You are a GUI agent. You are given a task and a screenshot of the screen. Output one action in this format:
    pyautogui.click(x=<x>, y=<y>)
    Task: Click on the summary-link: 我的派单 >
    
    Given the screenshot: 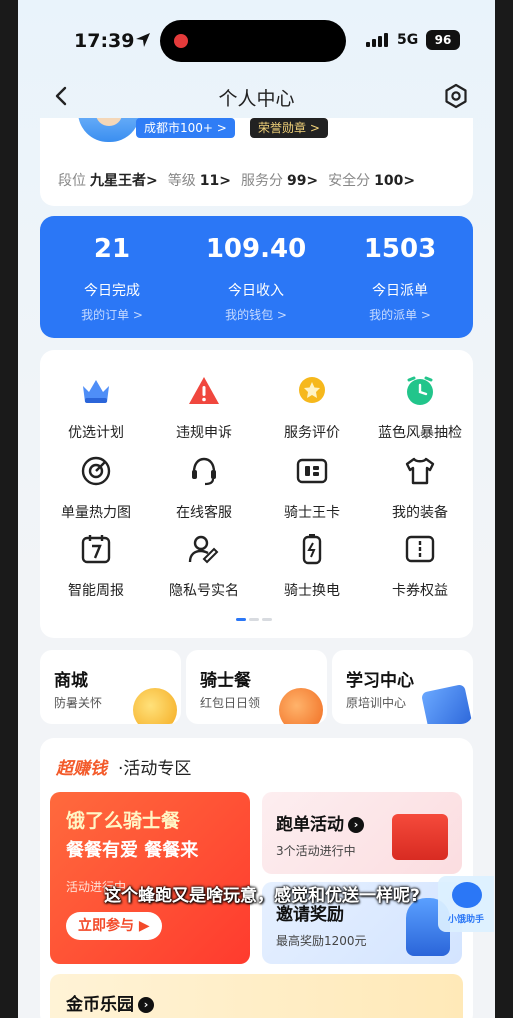 What is the action you would take?
    pyautogui.click(x=400, y=314)
    